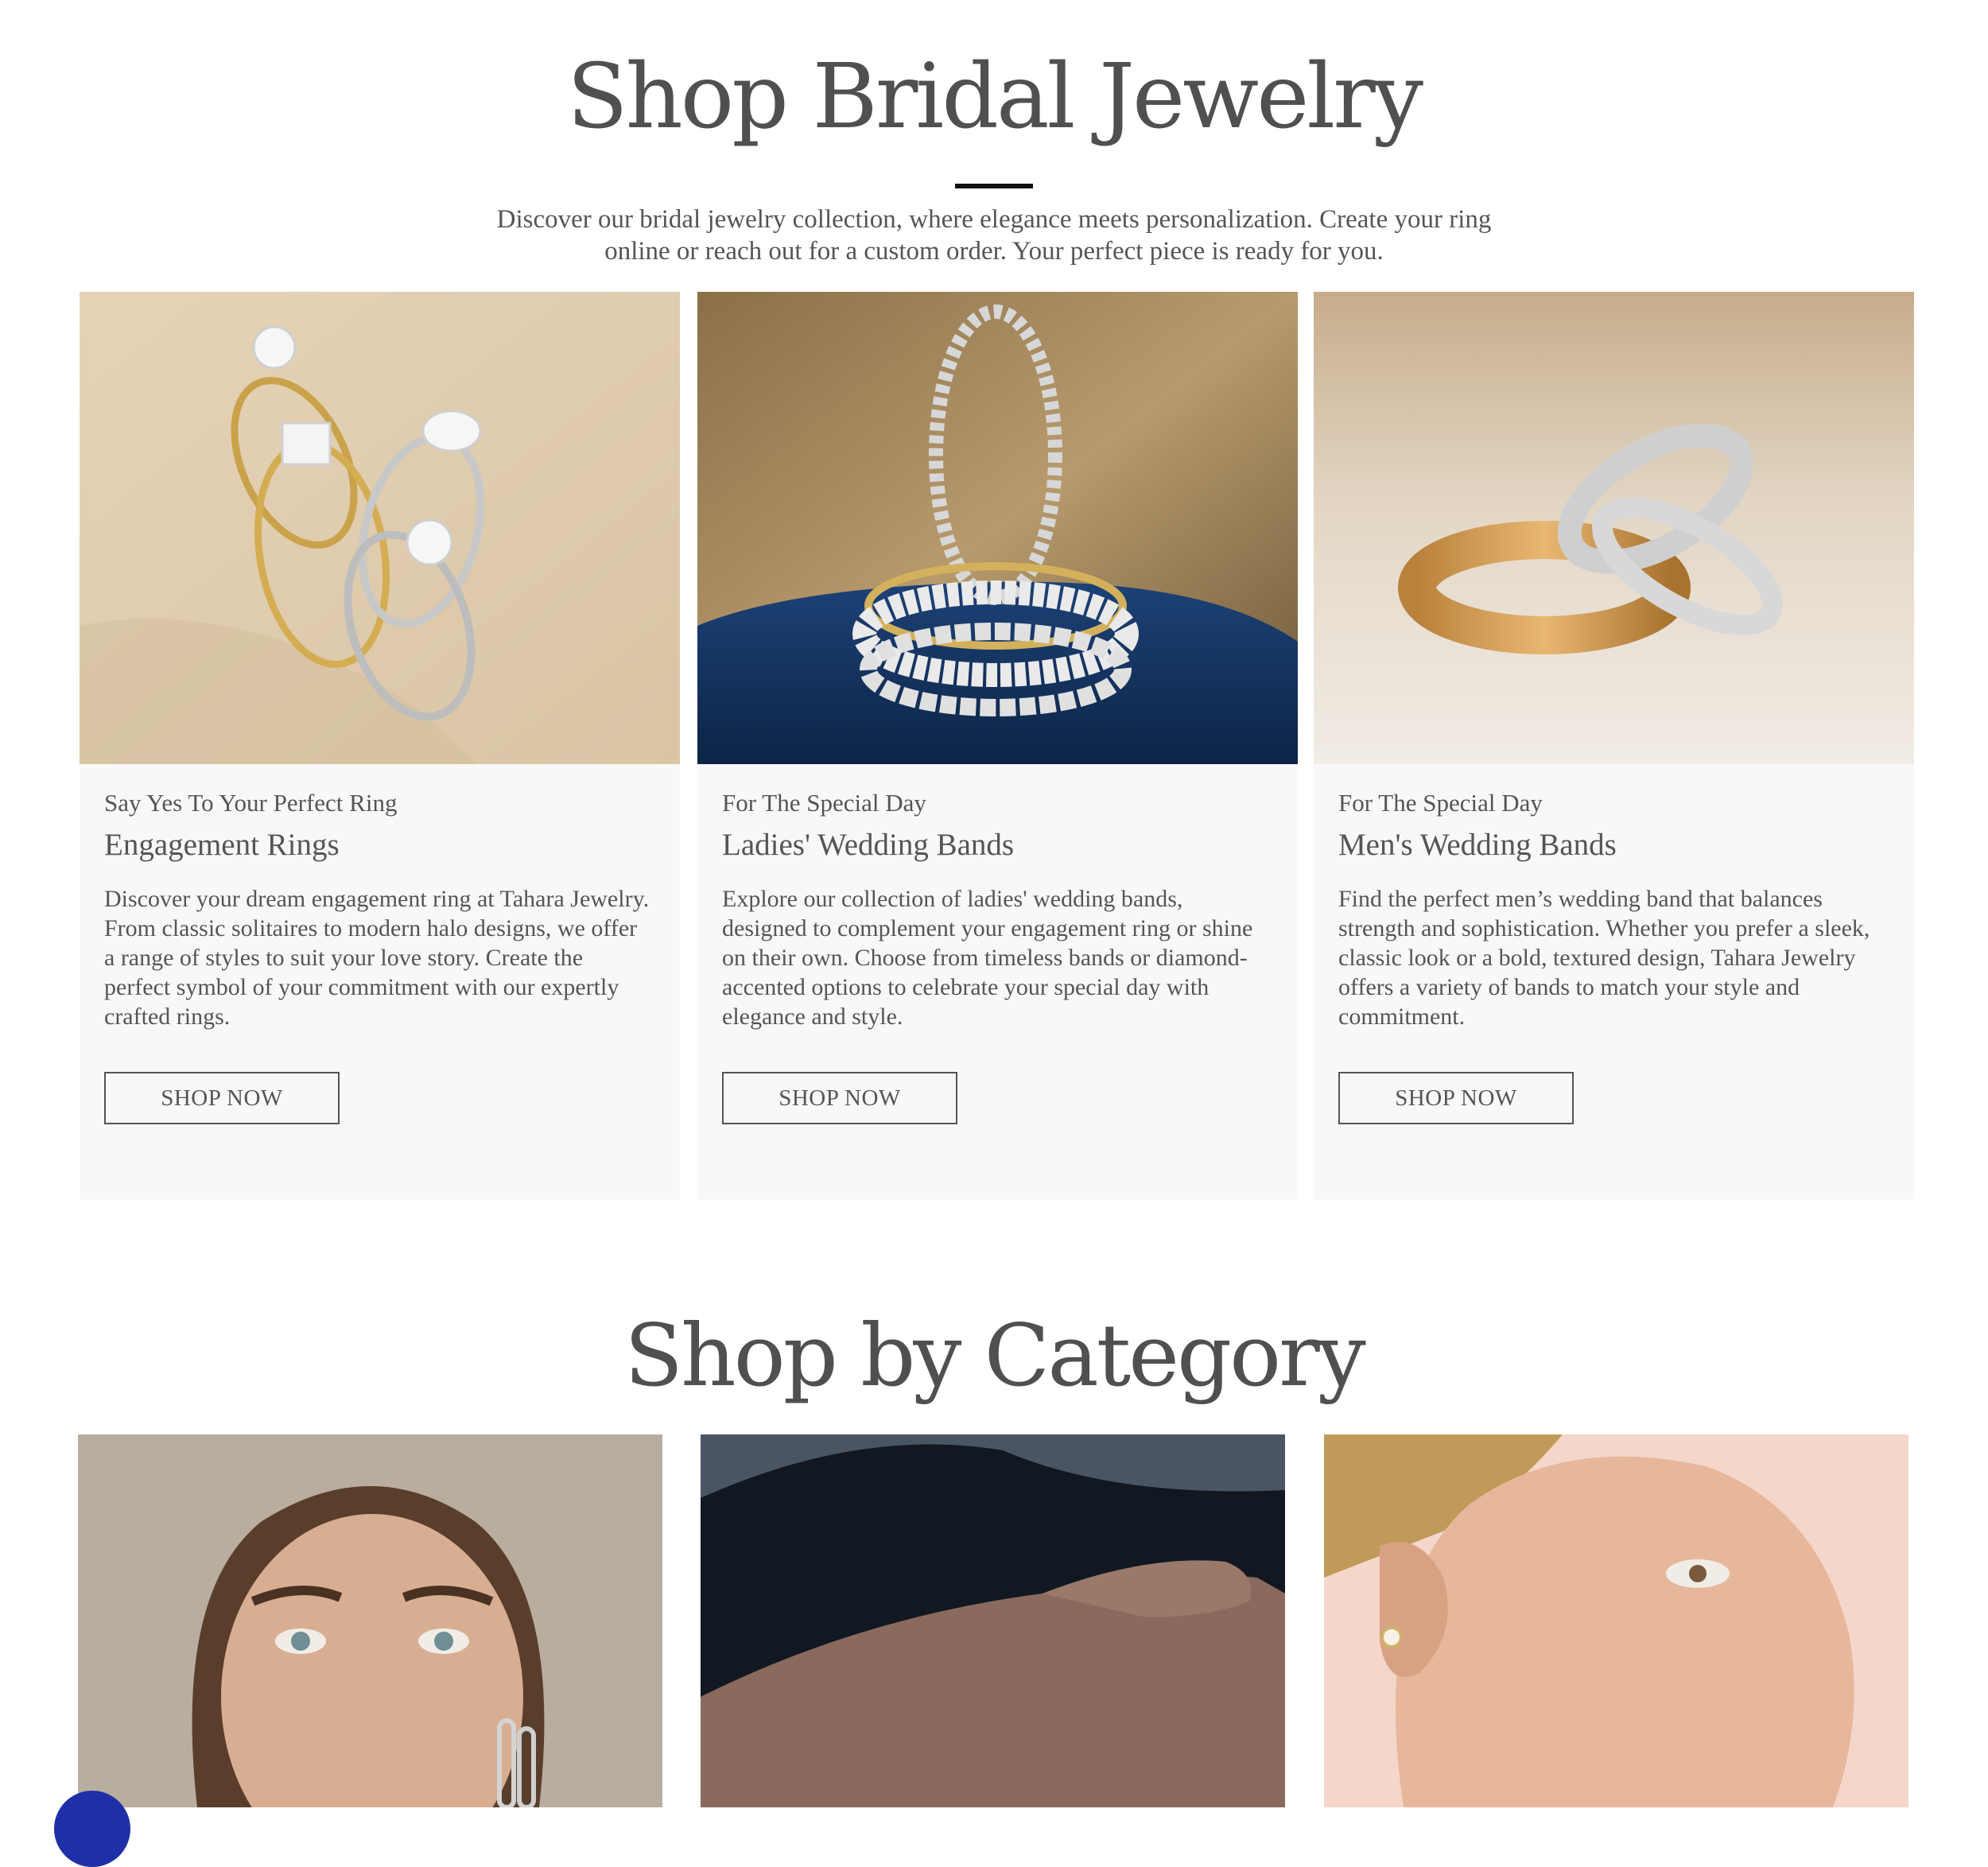 Image resolution: width=1988 pixels, height=1867 pixels. What do you see at coordinates (370, 1620) in the screenshot?
I see `category-tile-earrings-model` at bounding box center [370, 1620].